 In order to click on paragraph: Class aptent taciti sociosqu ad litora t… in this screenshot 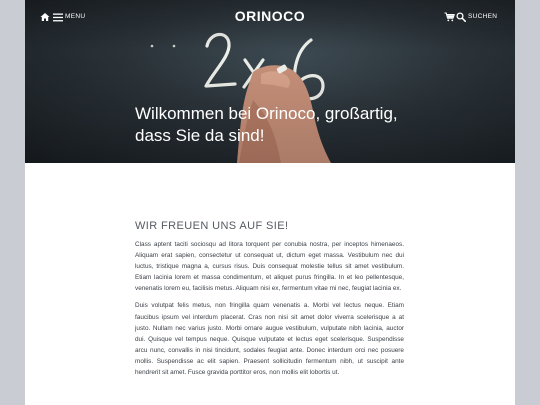, I will do `click(269, 267)`.